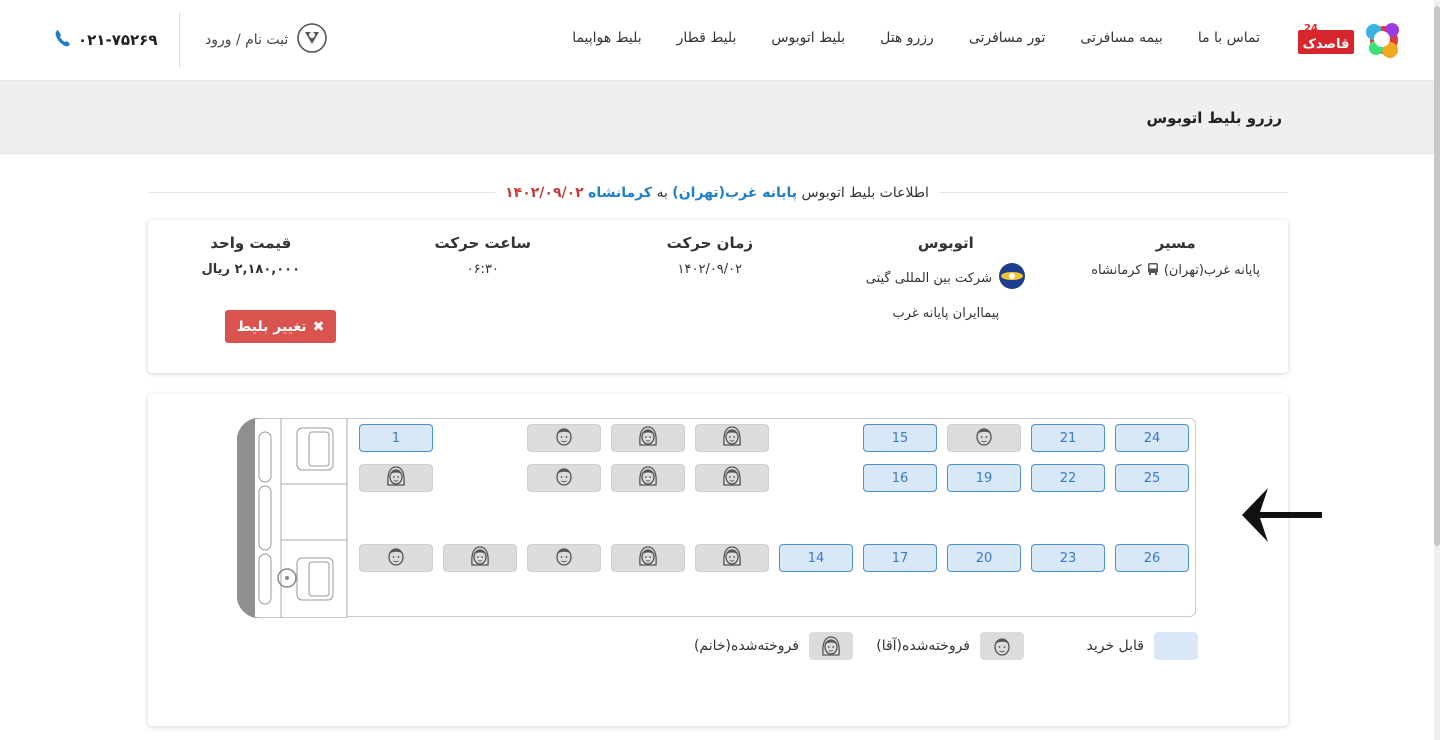  I want to click on support-phone: ۰۲۱-۷۵۲۶۹, so click(105, 40).